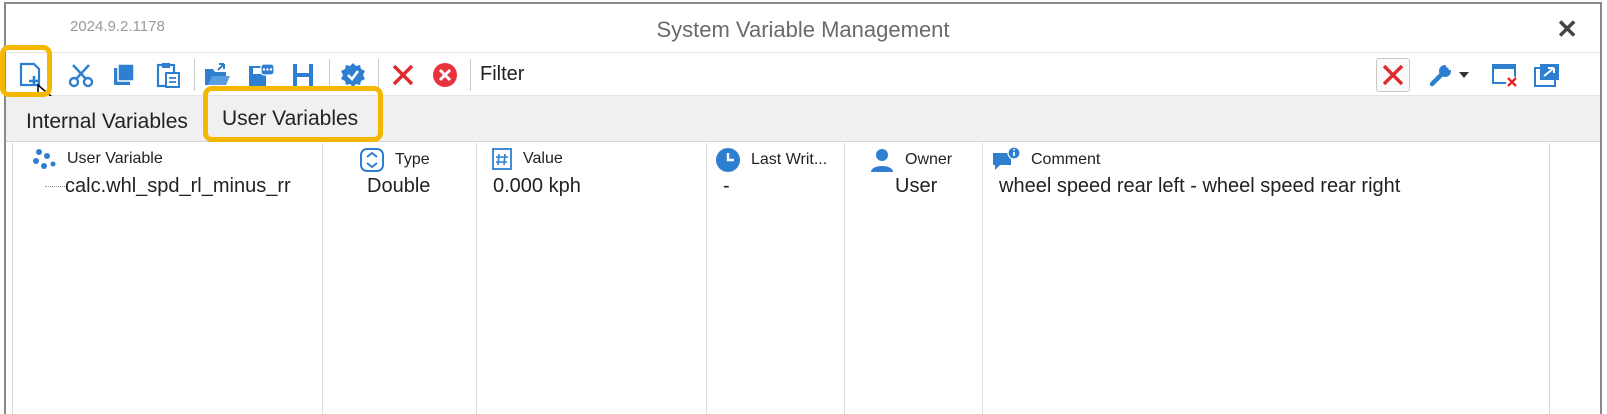  What do you see at coordinates (168, 278) in the screenshot?
I see `column-user-variable: User Variable calc.whl_spd_rl_minus_rr` at bounding box center [168, 278].